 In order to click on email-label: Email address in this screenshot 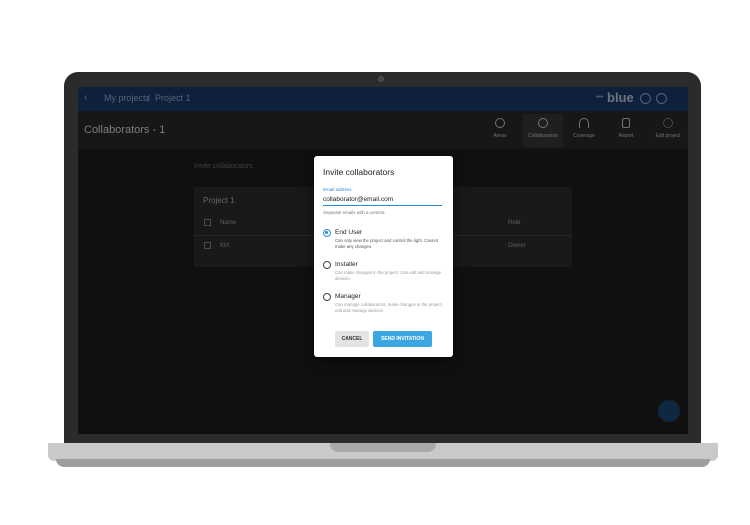, I will do `click(337, 189)`.